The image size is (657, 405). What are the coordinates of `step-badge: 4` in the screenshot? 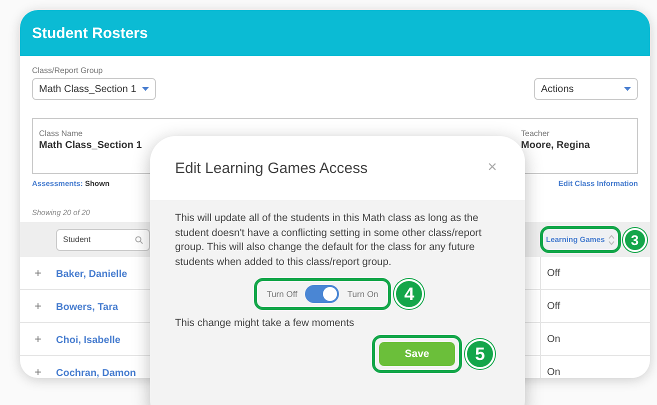 It's located at (409, 294).